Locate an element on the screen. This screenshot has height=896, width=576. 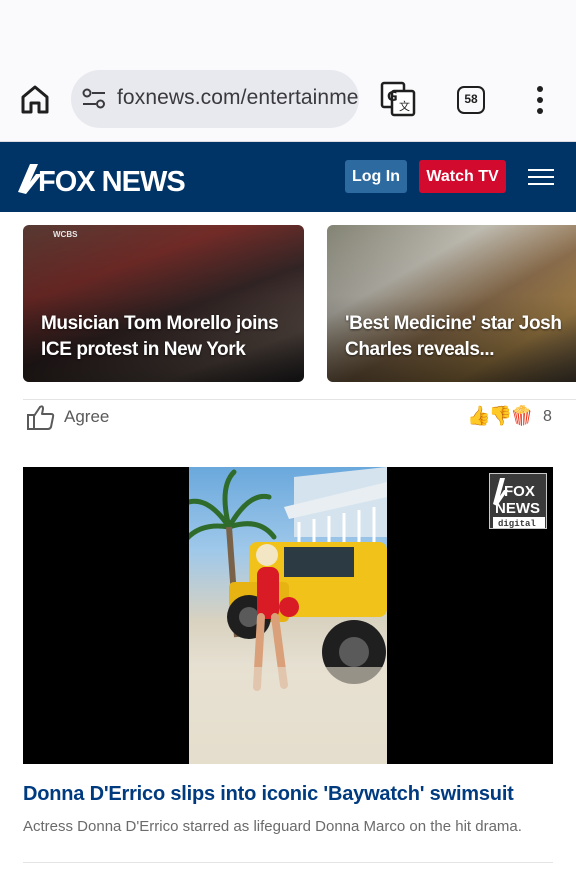
fox-news-logo: FOX NEWS is located at coordinates (102, 178).